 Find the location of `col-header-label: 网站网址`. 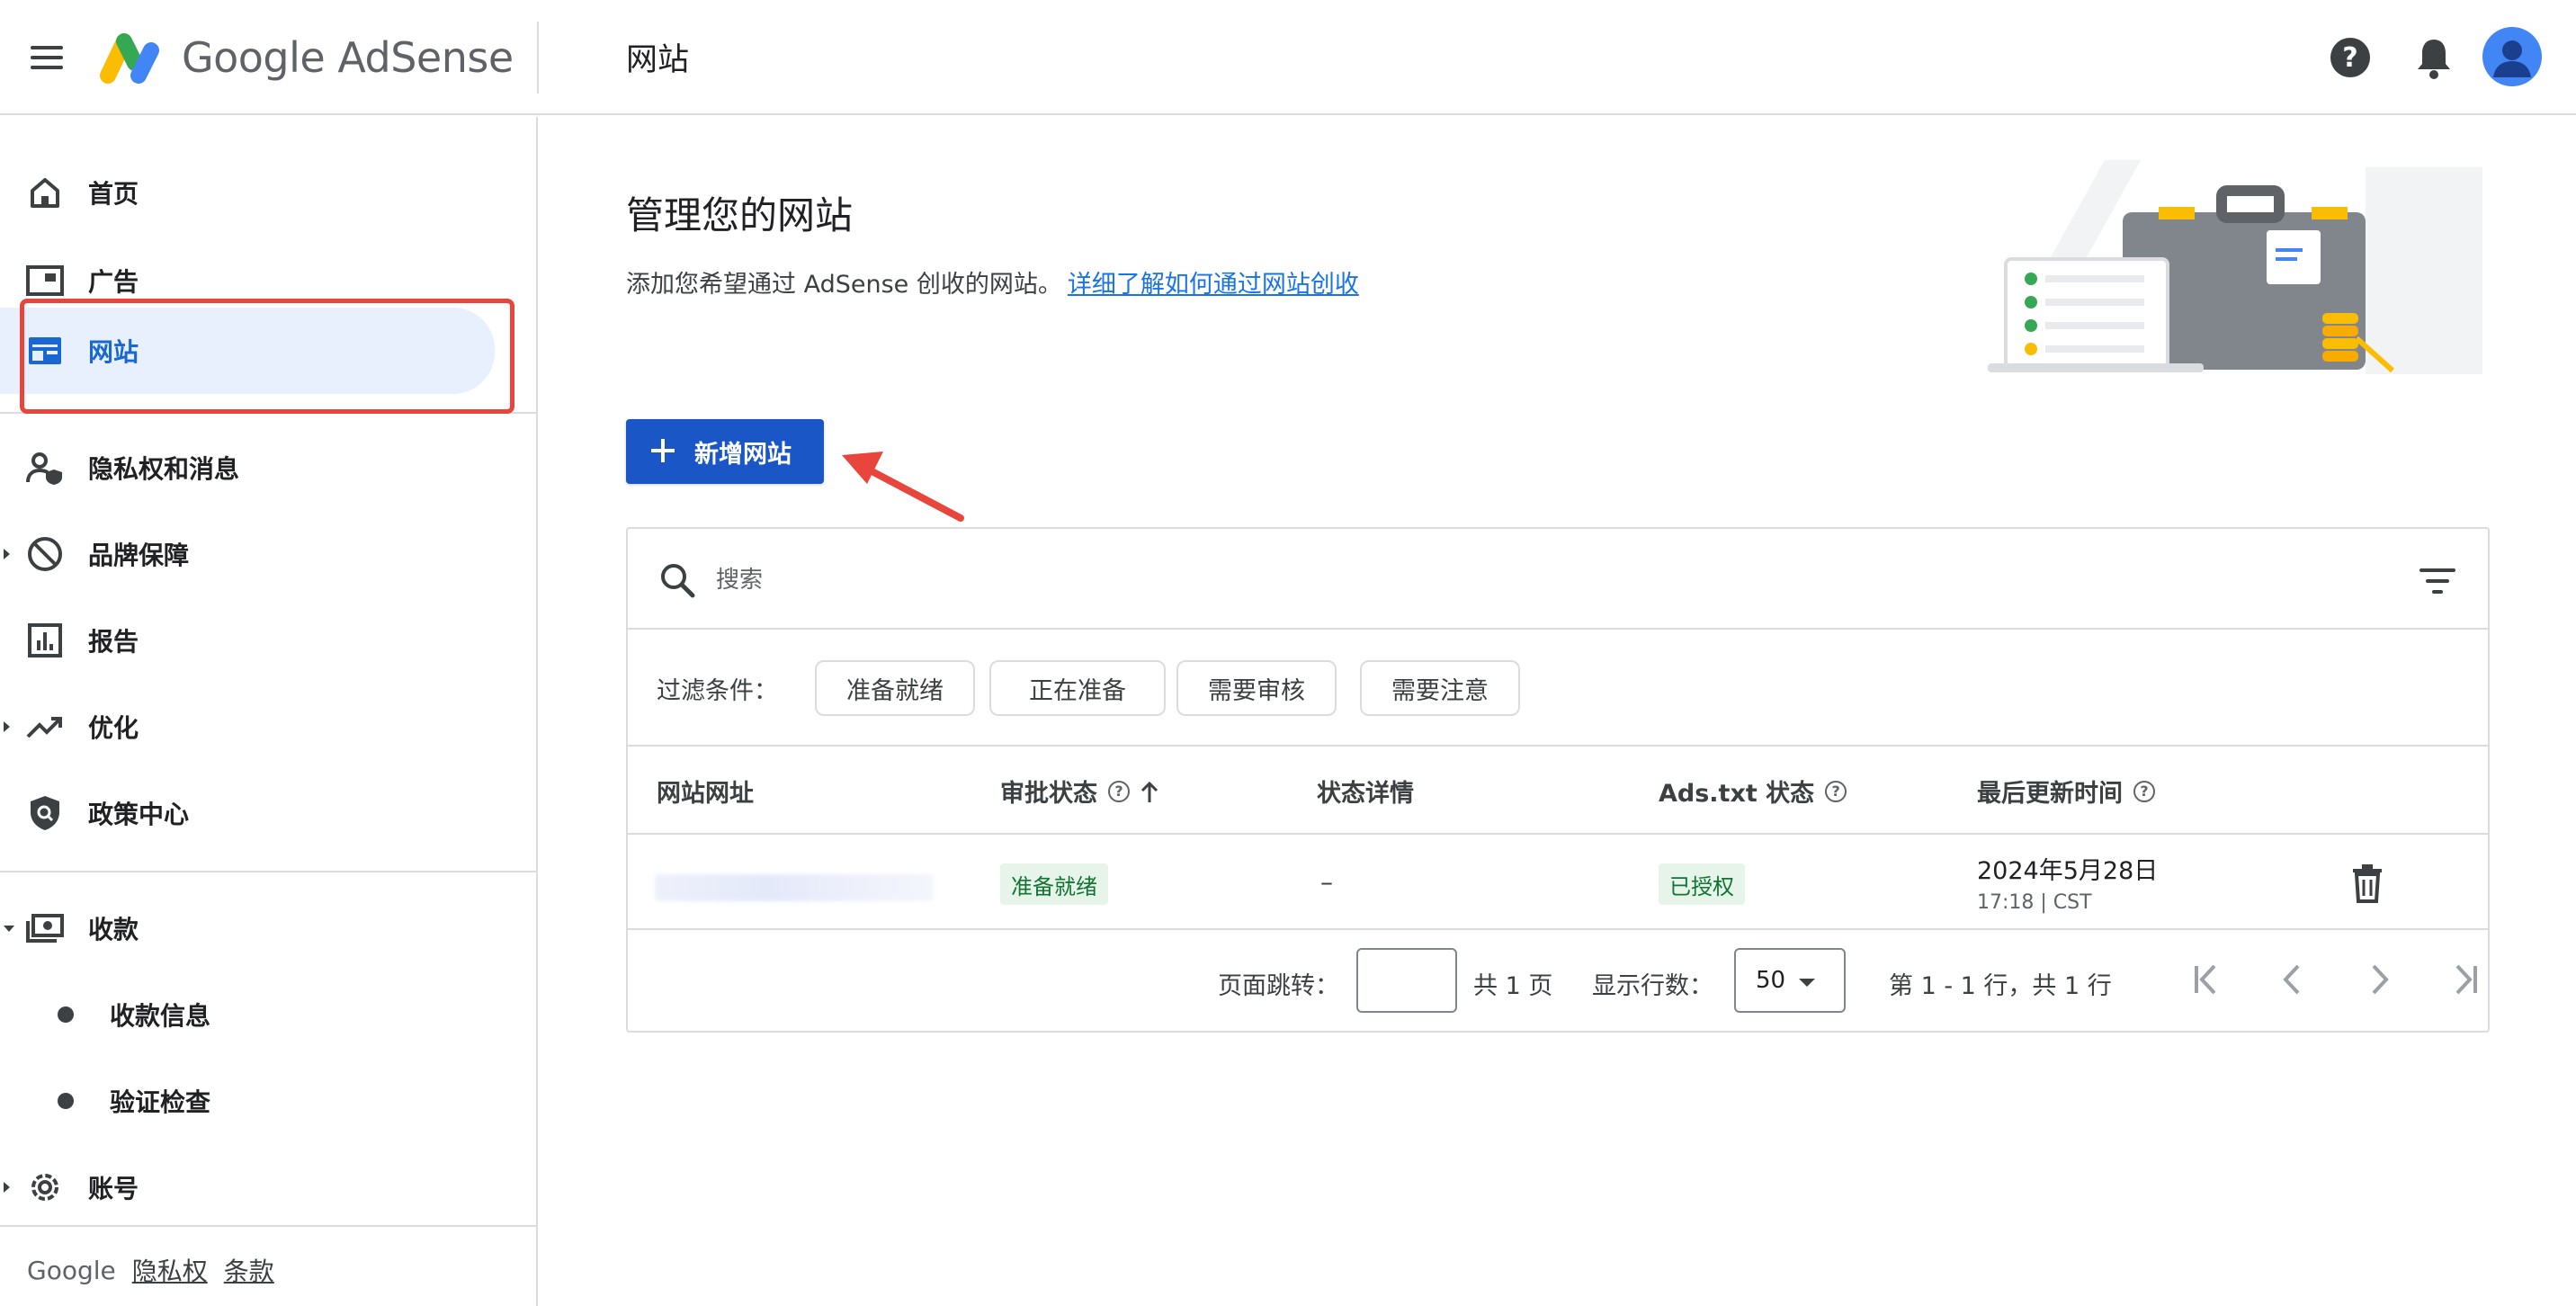

col-header-label: 网站网址 is located at coordinates (705, 794).